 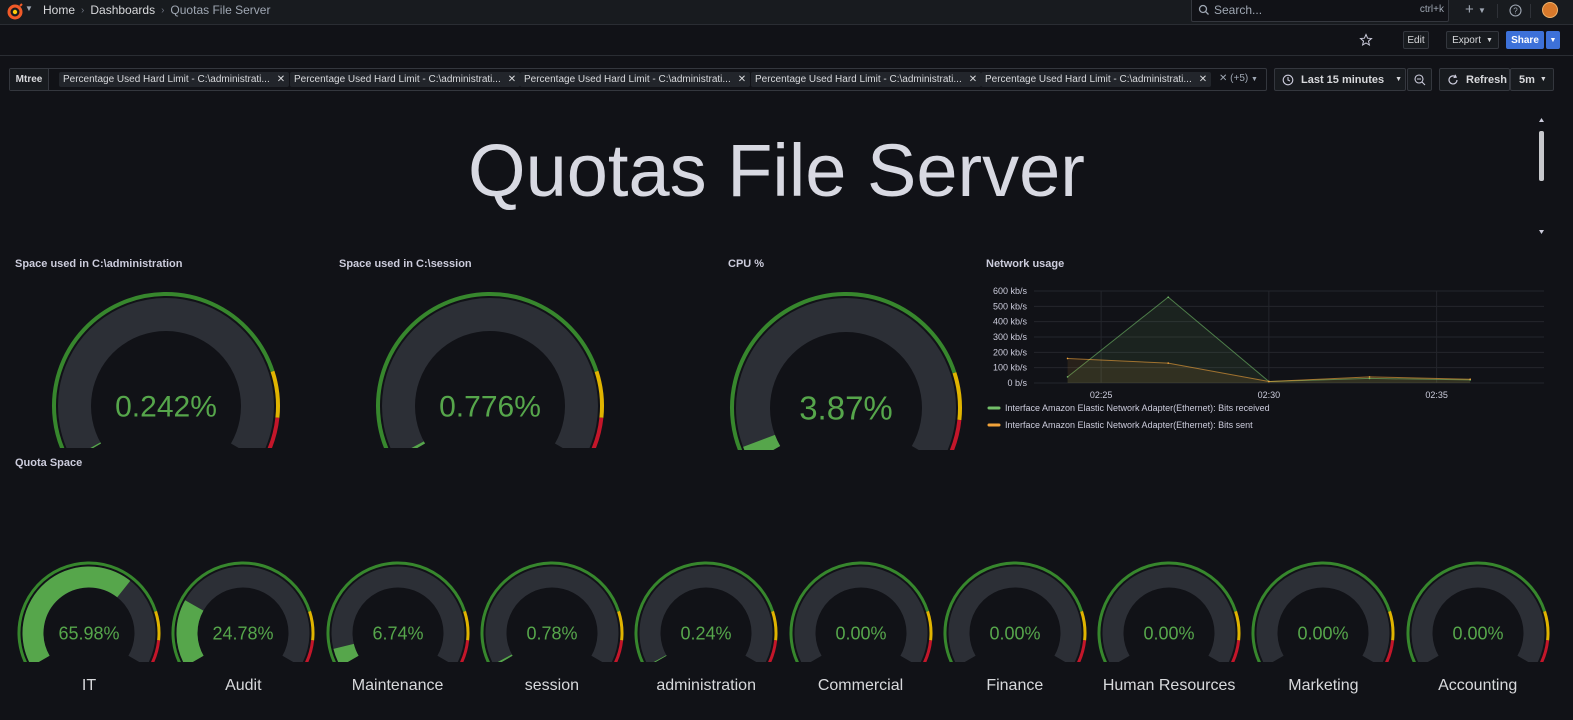 I want to click on quota-gauge-label: Marketing, so click(x=1323, y=685).